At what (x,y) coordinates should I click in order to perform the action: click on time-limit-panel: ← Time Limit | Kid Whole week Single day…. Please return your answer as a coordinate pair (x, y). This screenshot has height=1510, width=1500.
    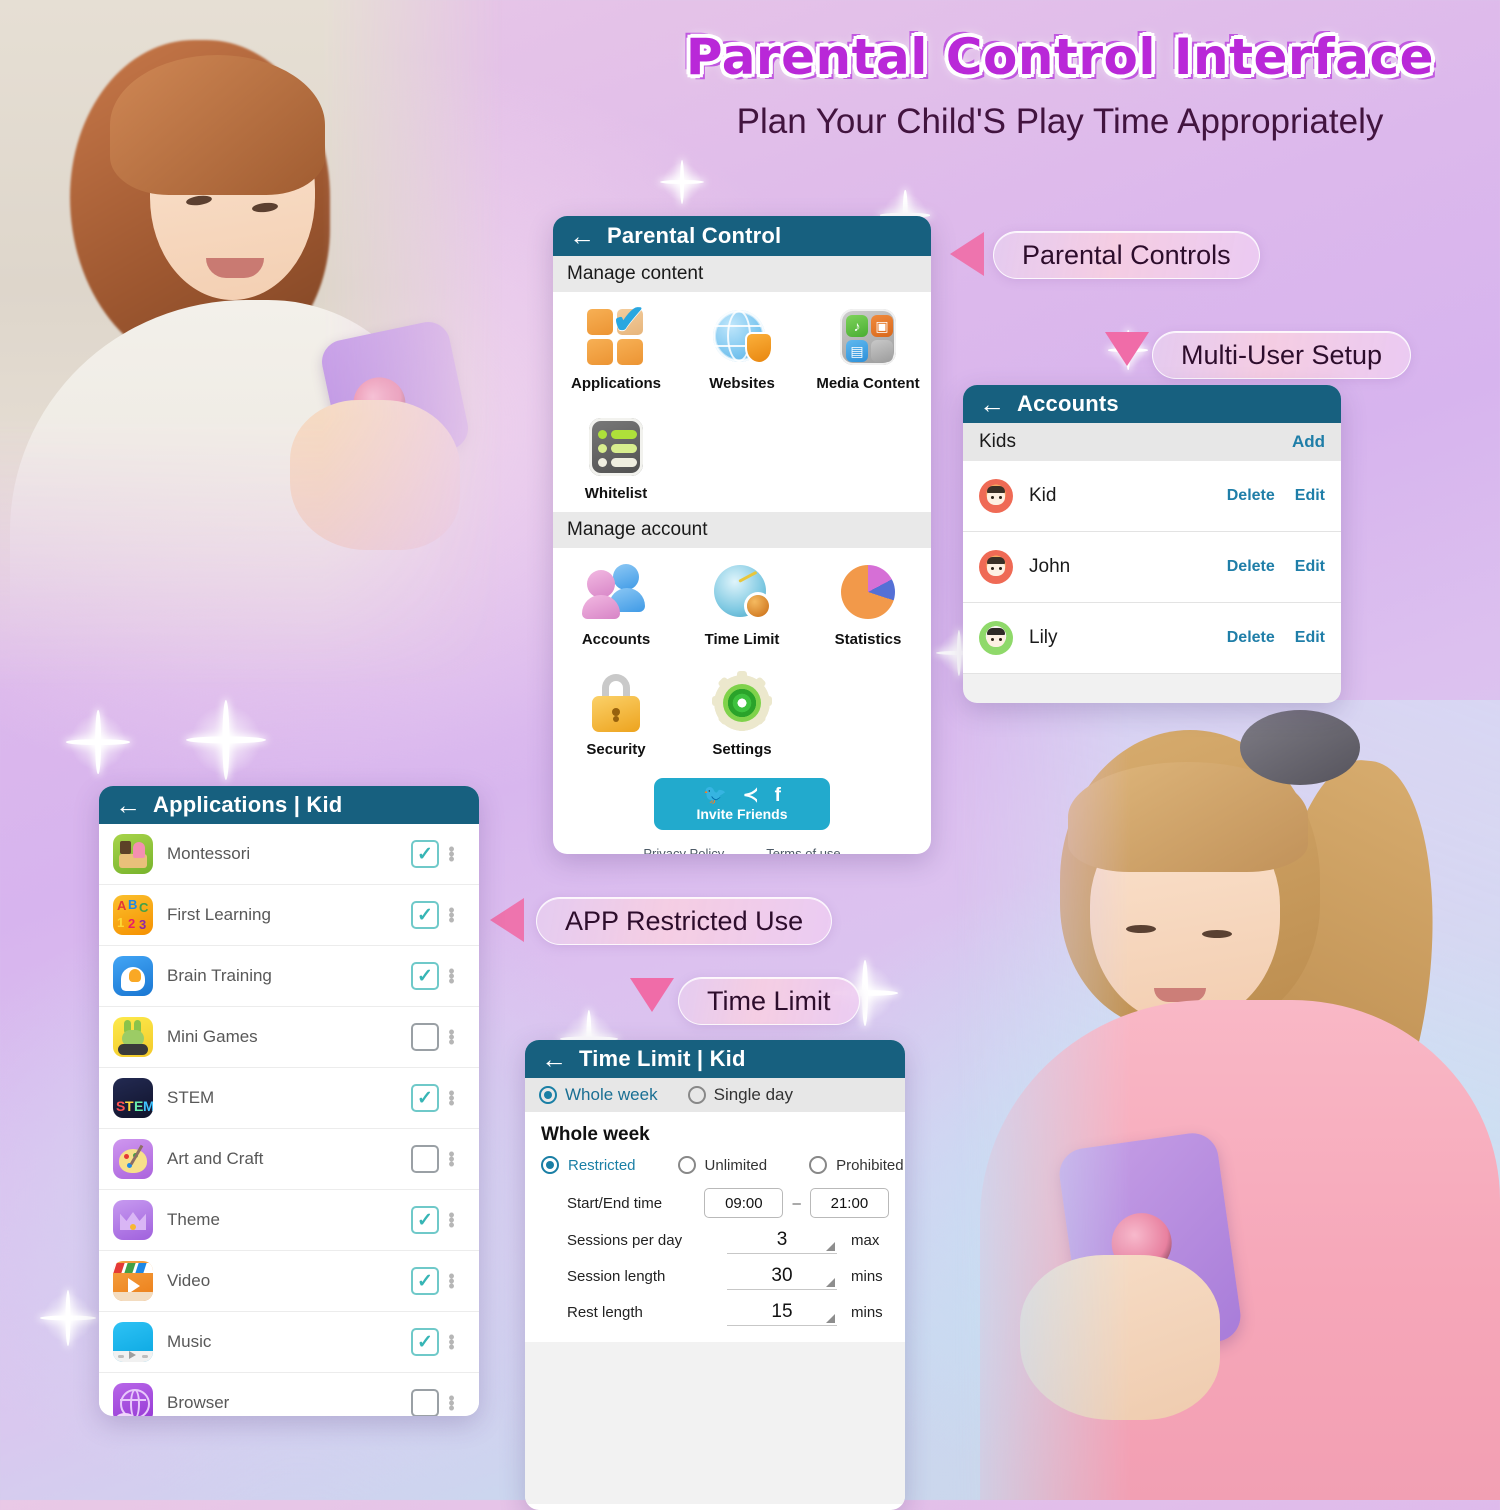
    Looking at the image, I should click on (715, 1275).